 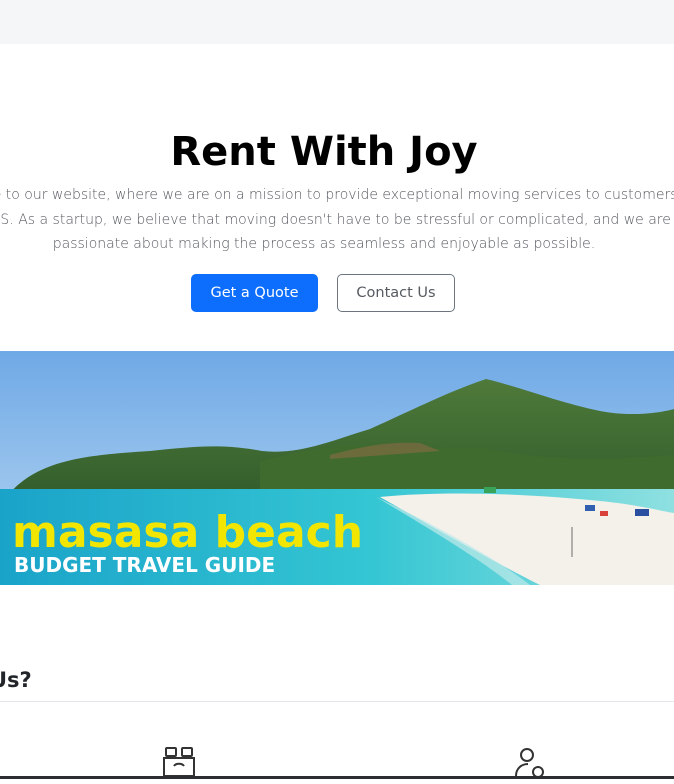 I want to click on contact-us-button: Contact Us, so click(x=396, y=293).